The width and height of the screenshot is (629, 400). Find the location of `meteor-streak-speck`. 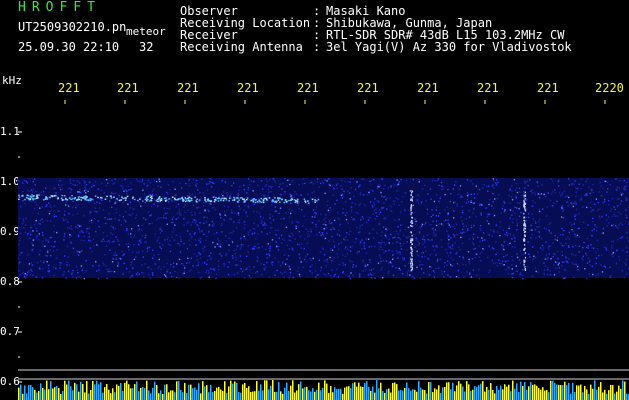

meteor-streak-speck is located at coordinates (524, 228).